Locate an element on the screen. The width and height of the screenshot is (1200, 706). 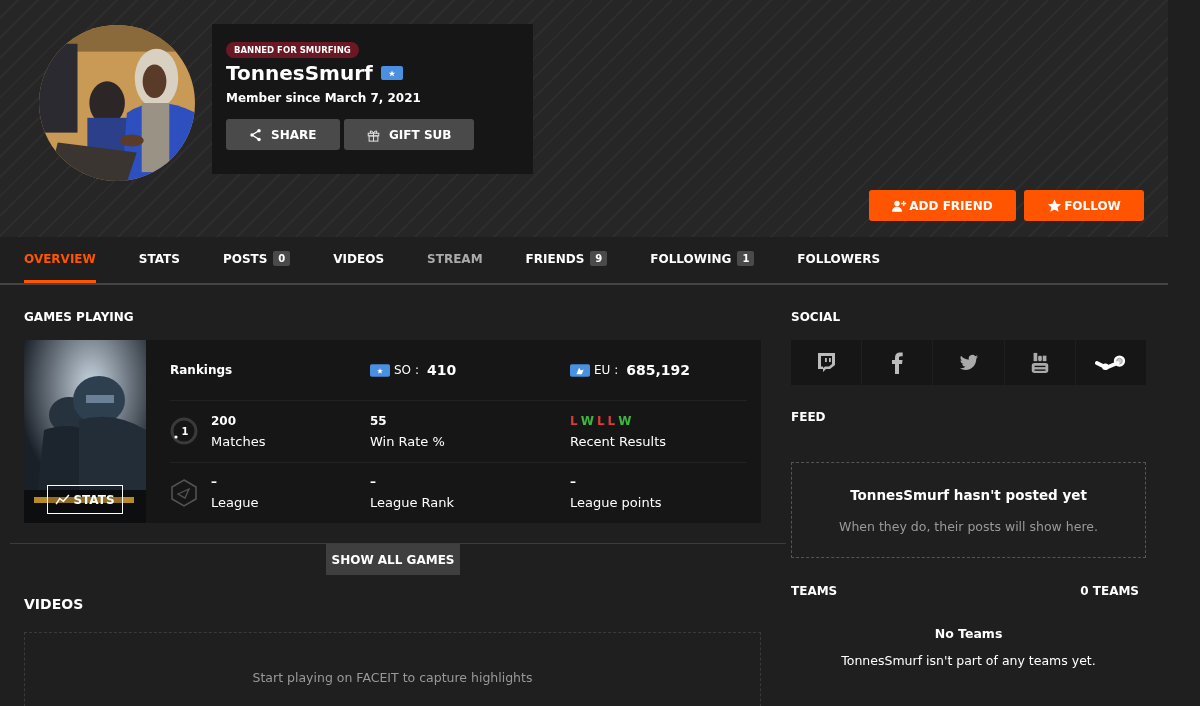
gift-button: GIFT SUB is located at coordinates (409, 134).